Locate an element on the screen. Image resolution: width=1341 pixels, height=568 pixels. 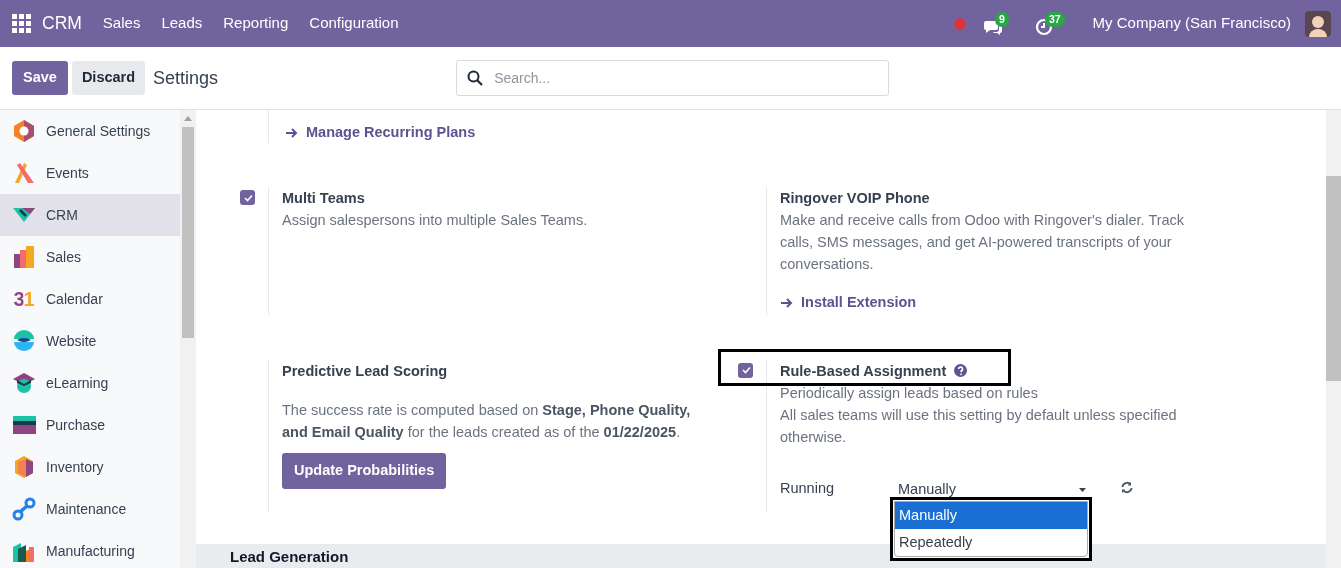
graduation-cap-icon is located at coordinates (23, 383).